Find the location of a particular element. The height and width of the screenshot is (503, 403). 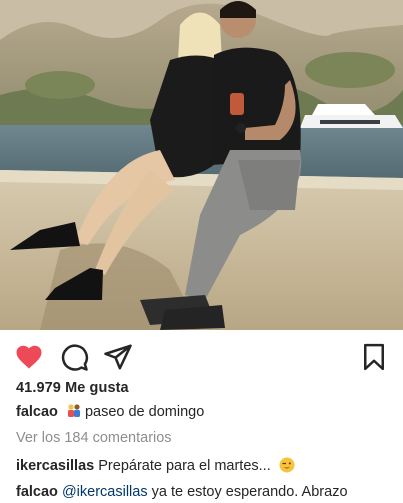

caption-text: paseo de domingo is located at coordinates (144, 412).